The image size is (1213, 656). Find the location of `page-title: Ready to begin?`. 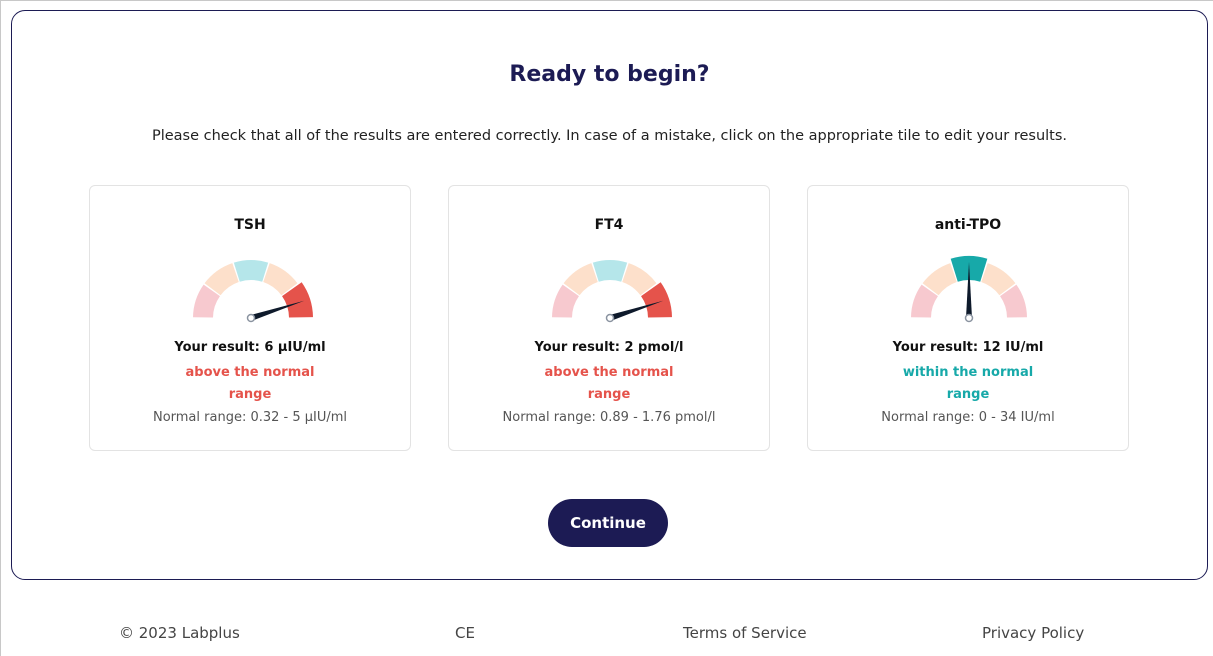

page-title: Ready to begin? is located at coordinates (609, 74).